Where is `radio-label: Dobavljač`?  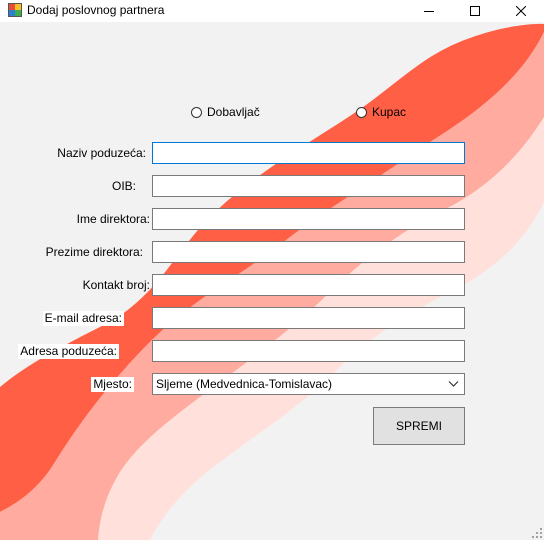
radio-label: Dobavljač is located at coordinates (233, 112).